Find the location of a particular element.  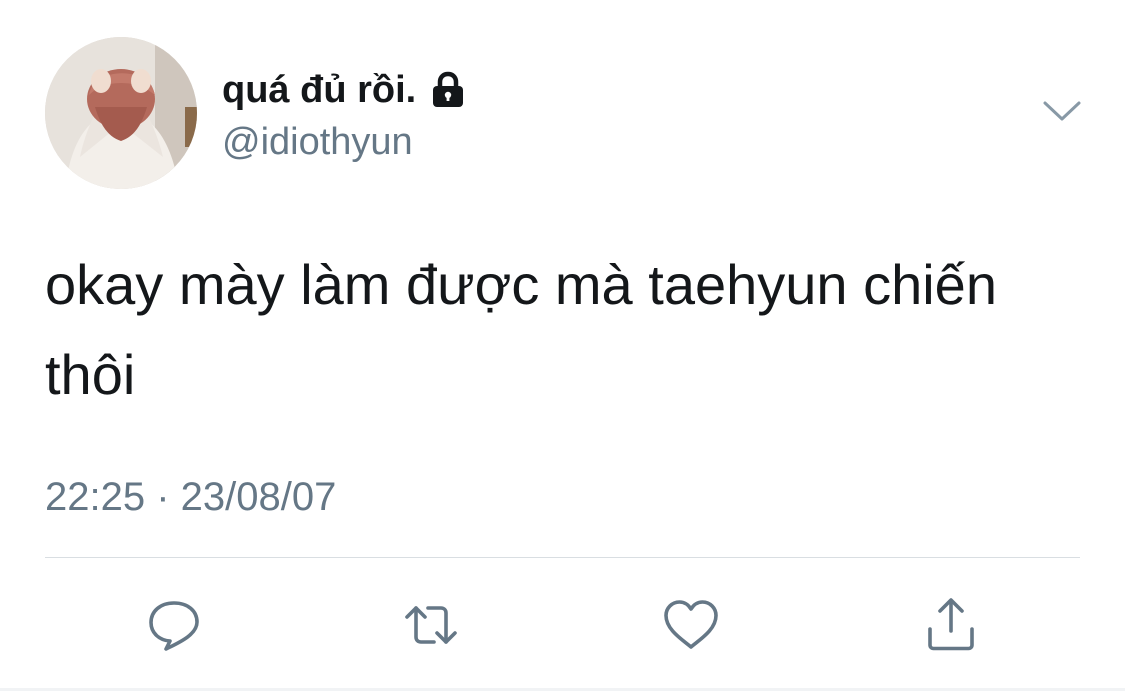

avatar-image is located at coordinates (121, 113).